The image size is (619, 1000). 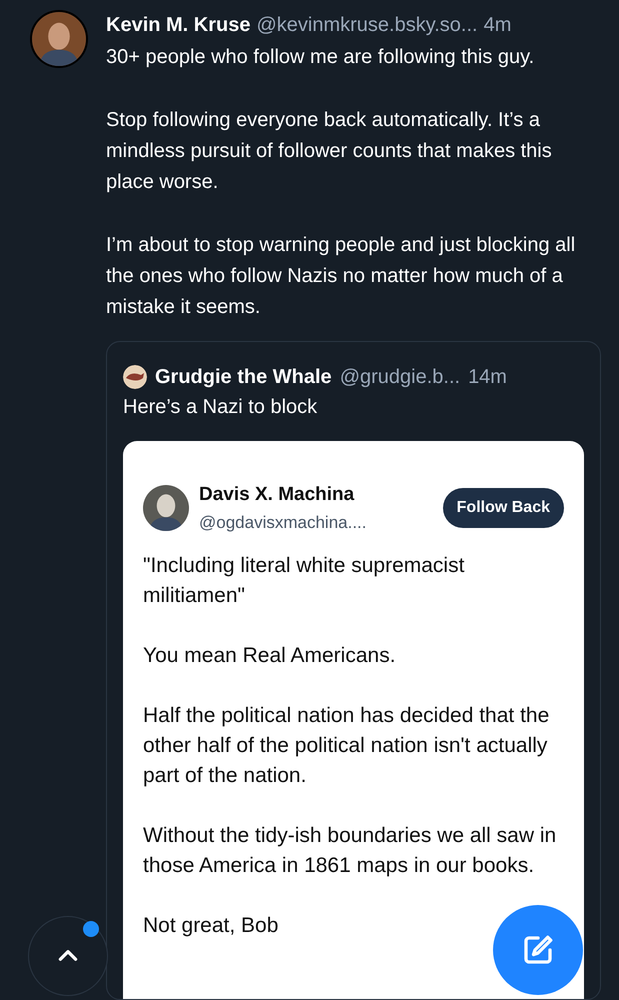 What do you see at coordinates (498, 25) in the screenshot?
I see `post-time: 4m` at bounding box center [498, 25].